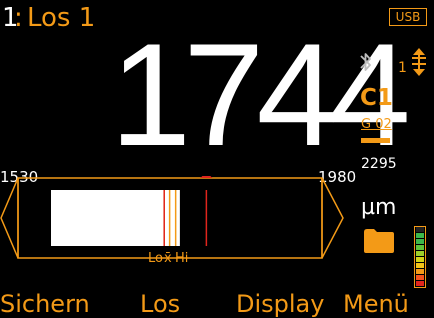 The height and width of the screenshot is (318, 434). Describe the element at coordinates (402, 68) in the screenshot. I see `probe-number: 1` at that location.